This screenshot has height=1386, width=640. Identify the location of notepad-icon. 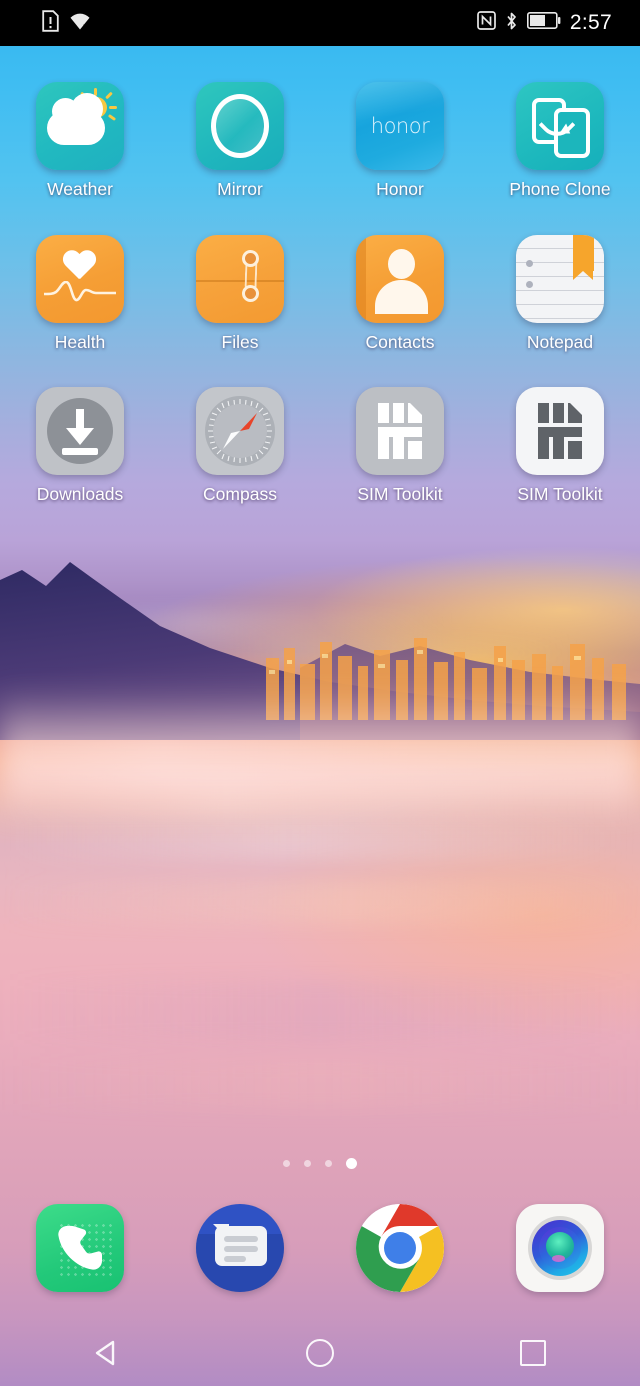
(560, 278).